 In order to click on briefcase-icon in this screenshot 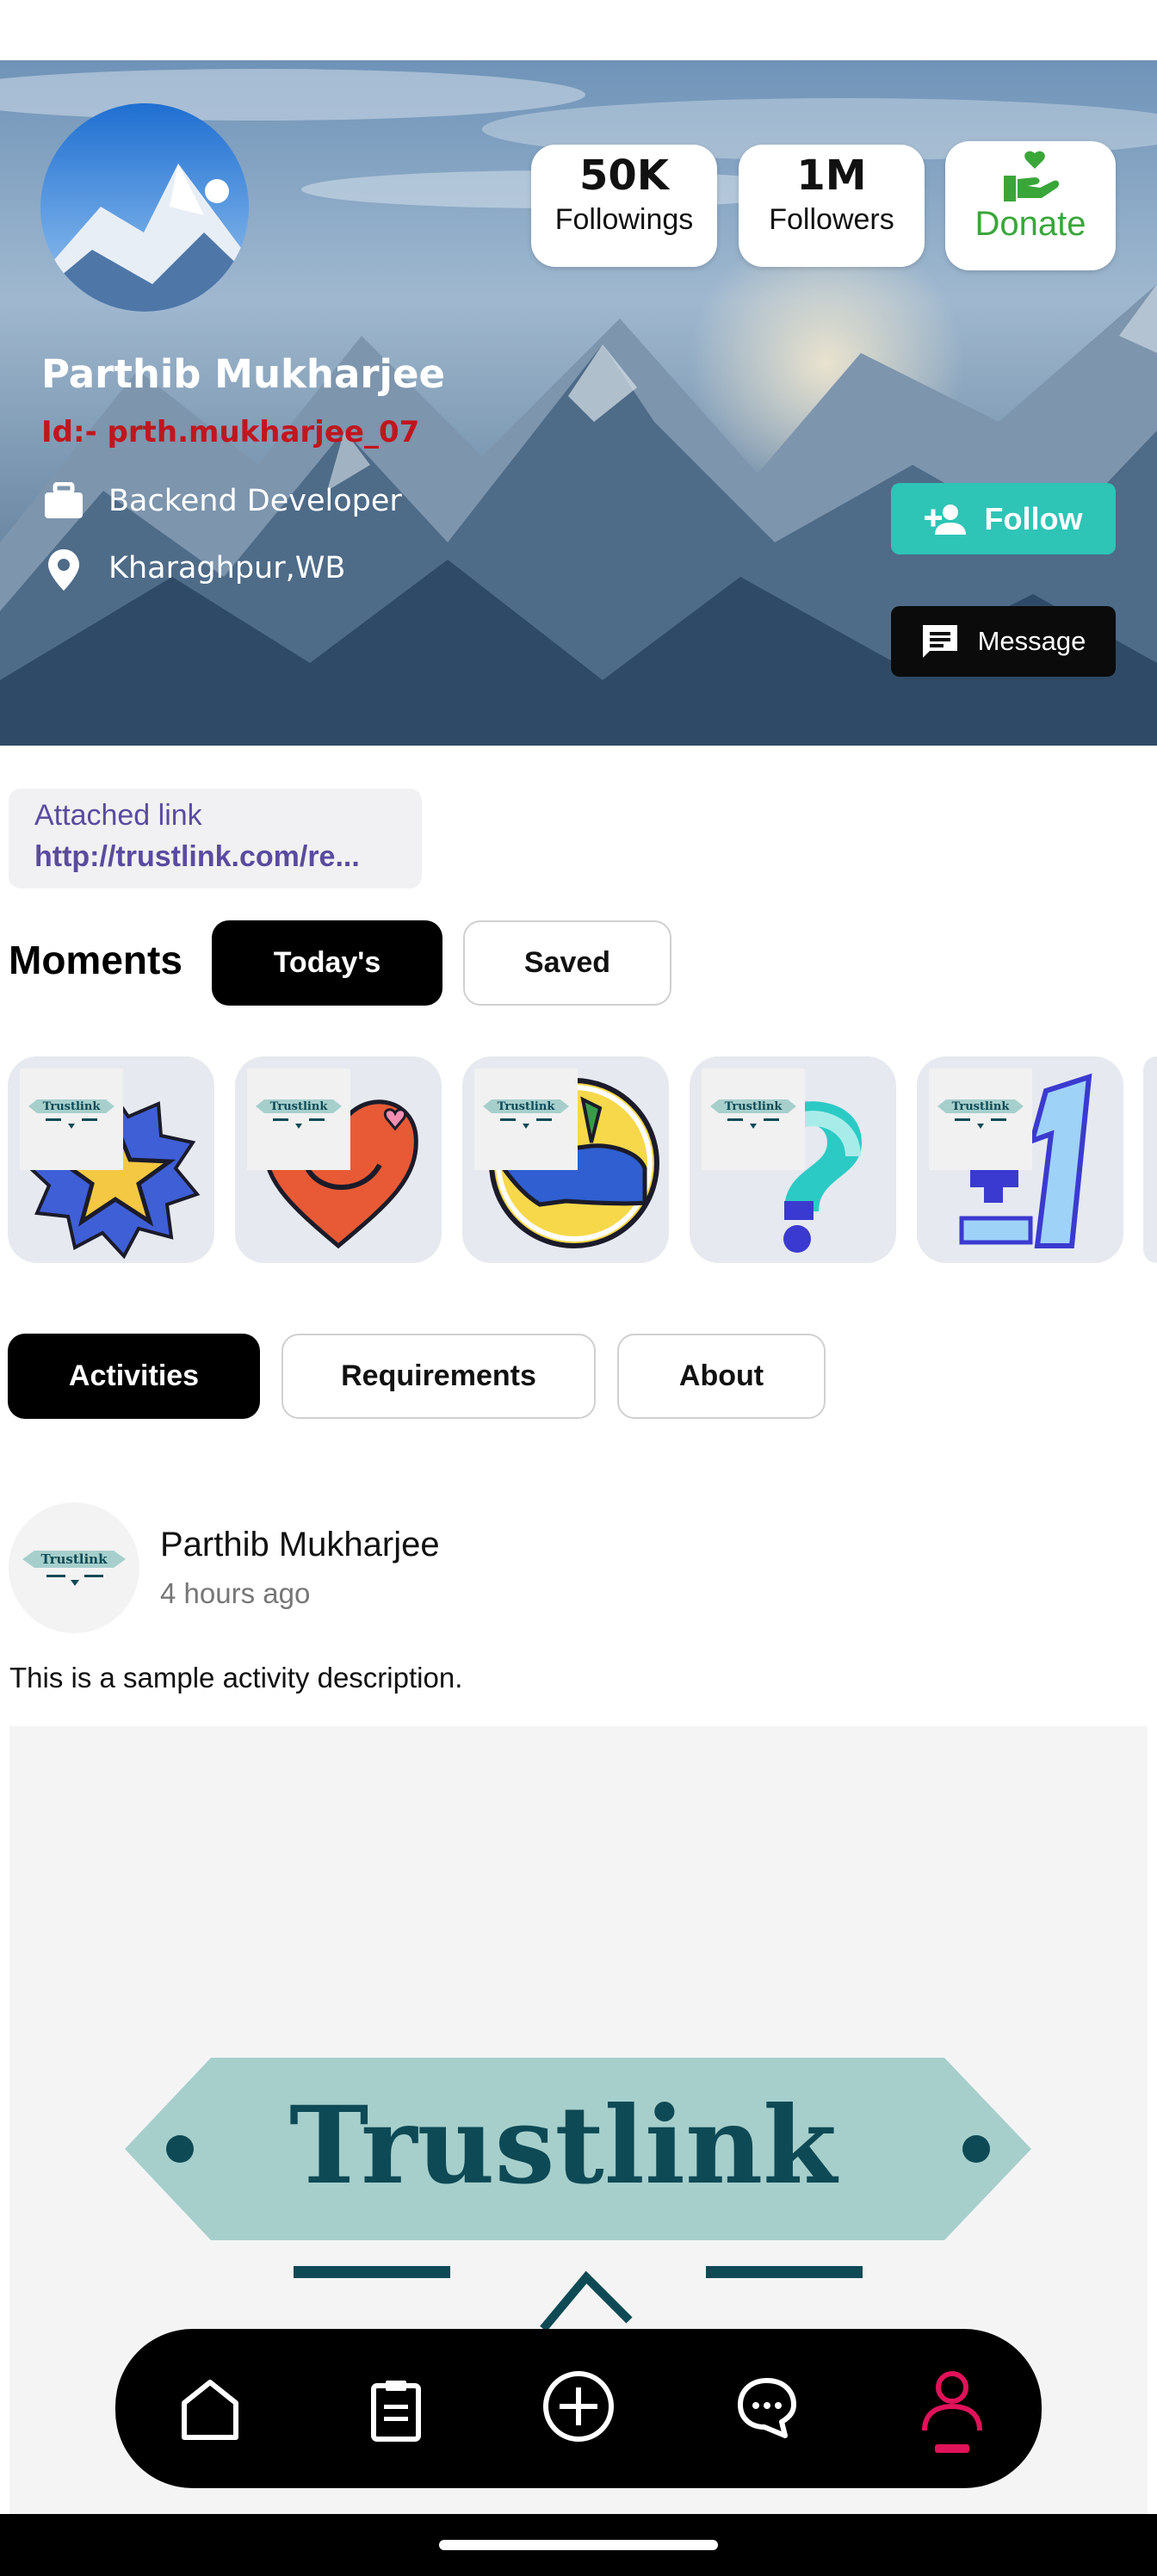, I will do `click(64, 500)`.